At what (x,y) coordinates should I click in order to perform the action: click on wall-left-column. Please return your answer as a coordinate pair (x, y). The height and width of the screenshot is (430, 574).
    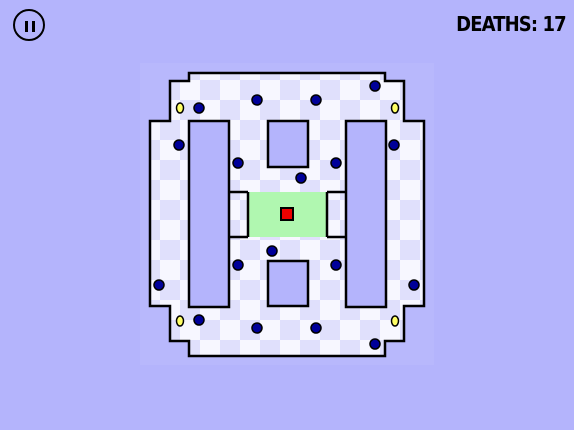
    Looking at the image, I should click on (209, 214).